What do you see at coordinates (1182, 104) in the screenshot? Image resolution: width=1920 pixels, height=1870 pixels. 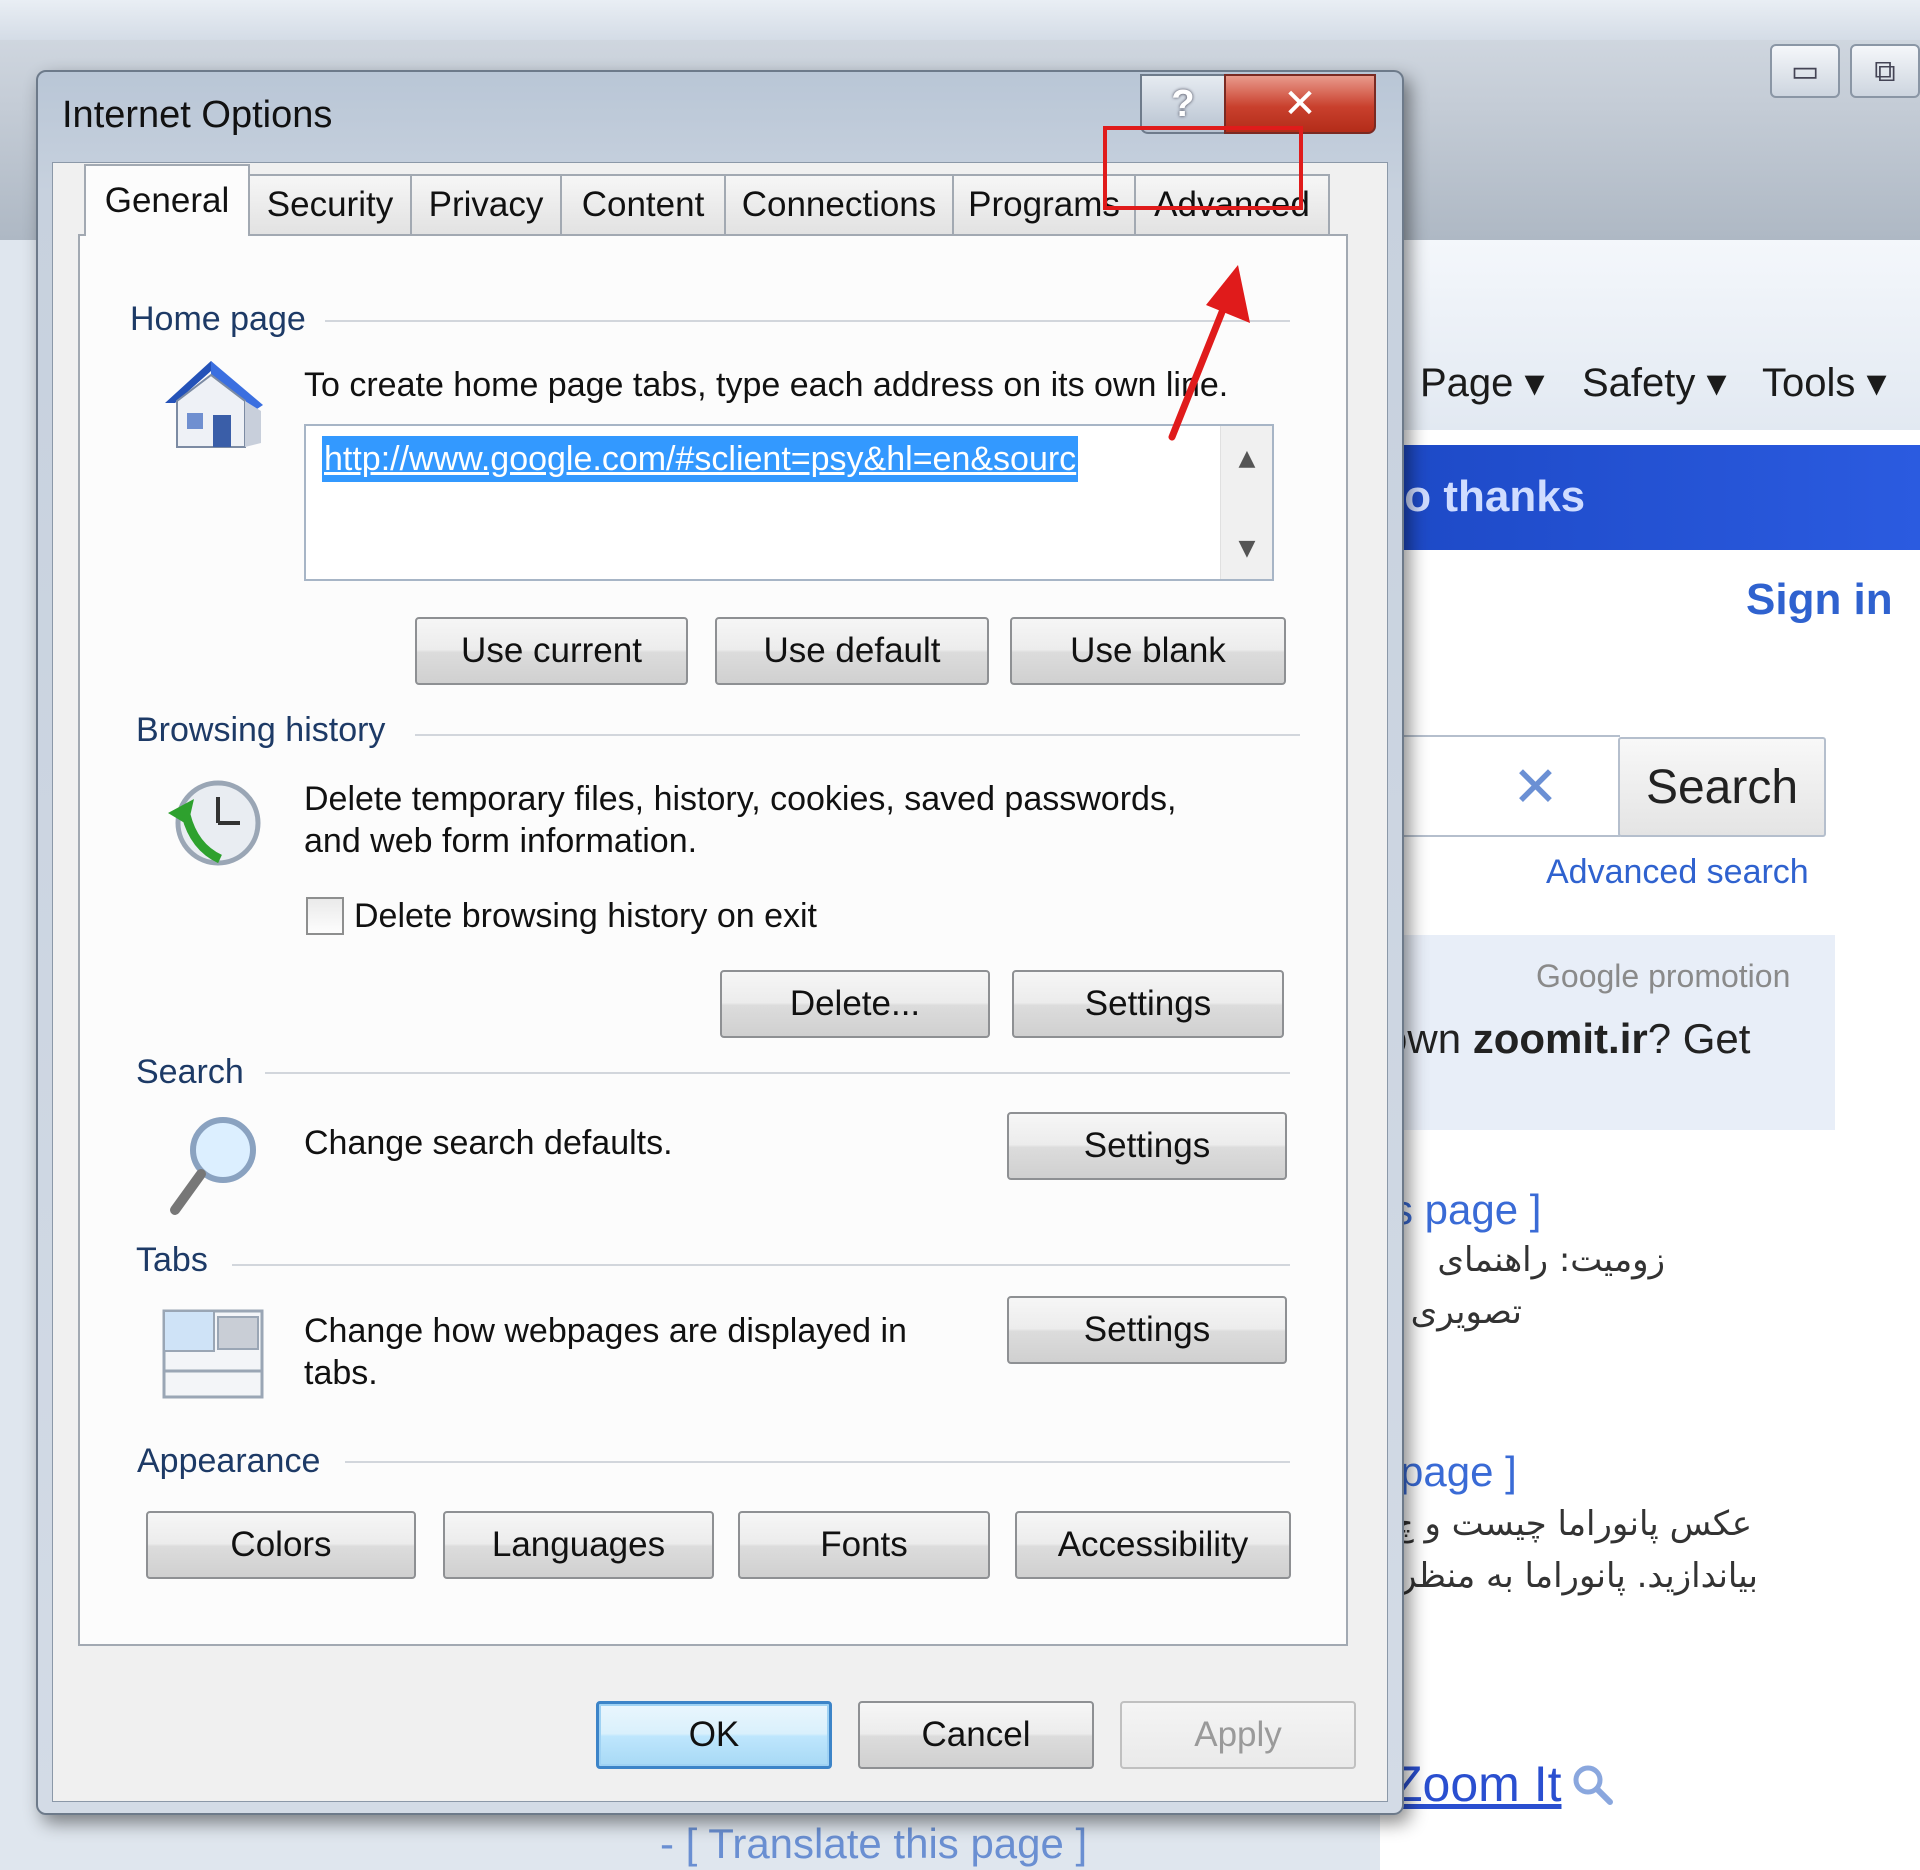 I see `help-button: ?` at bounding box center [1182, 104].